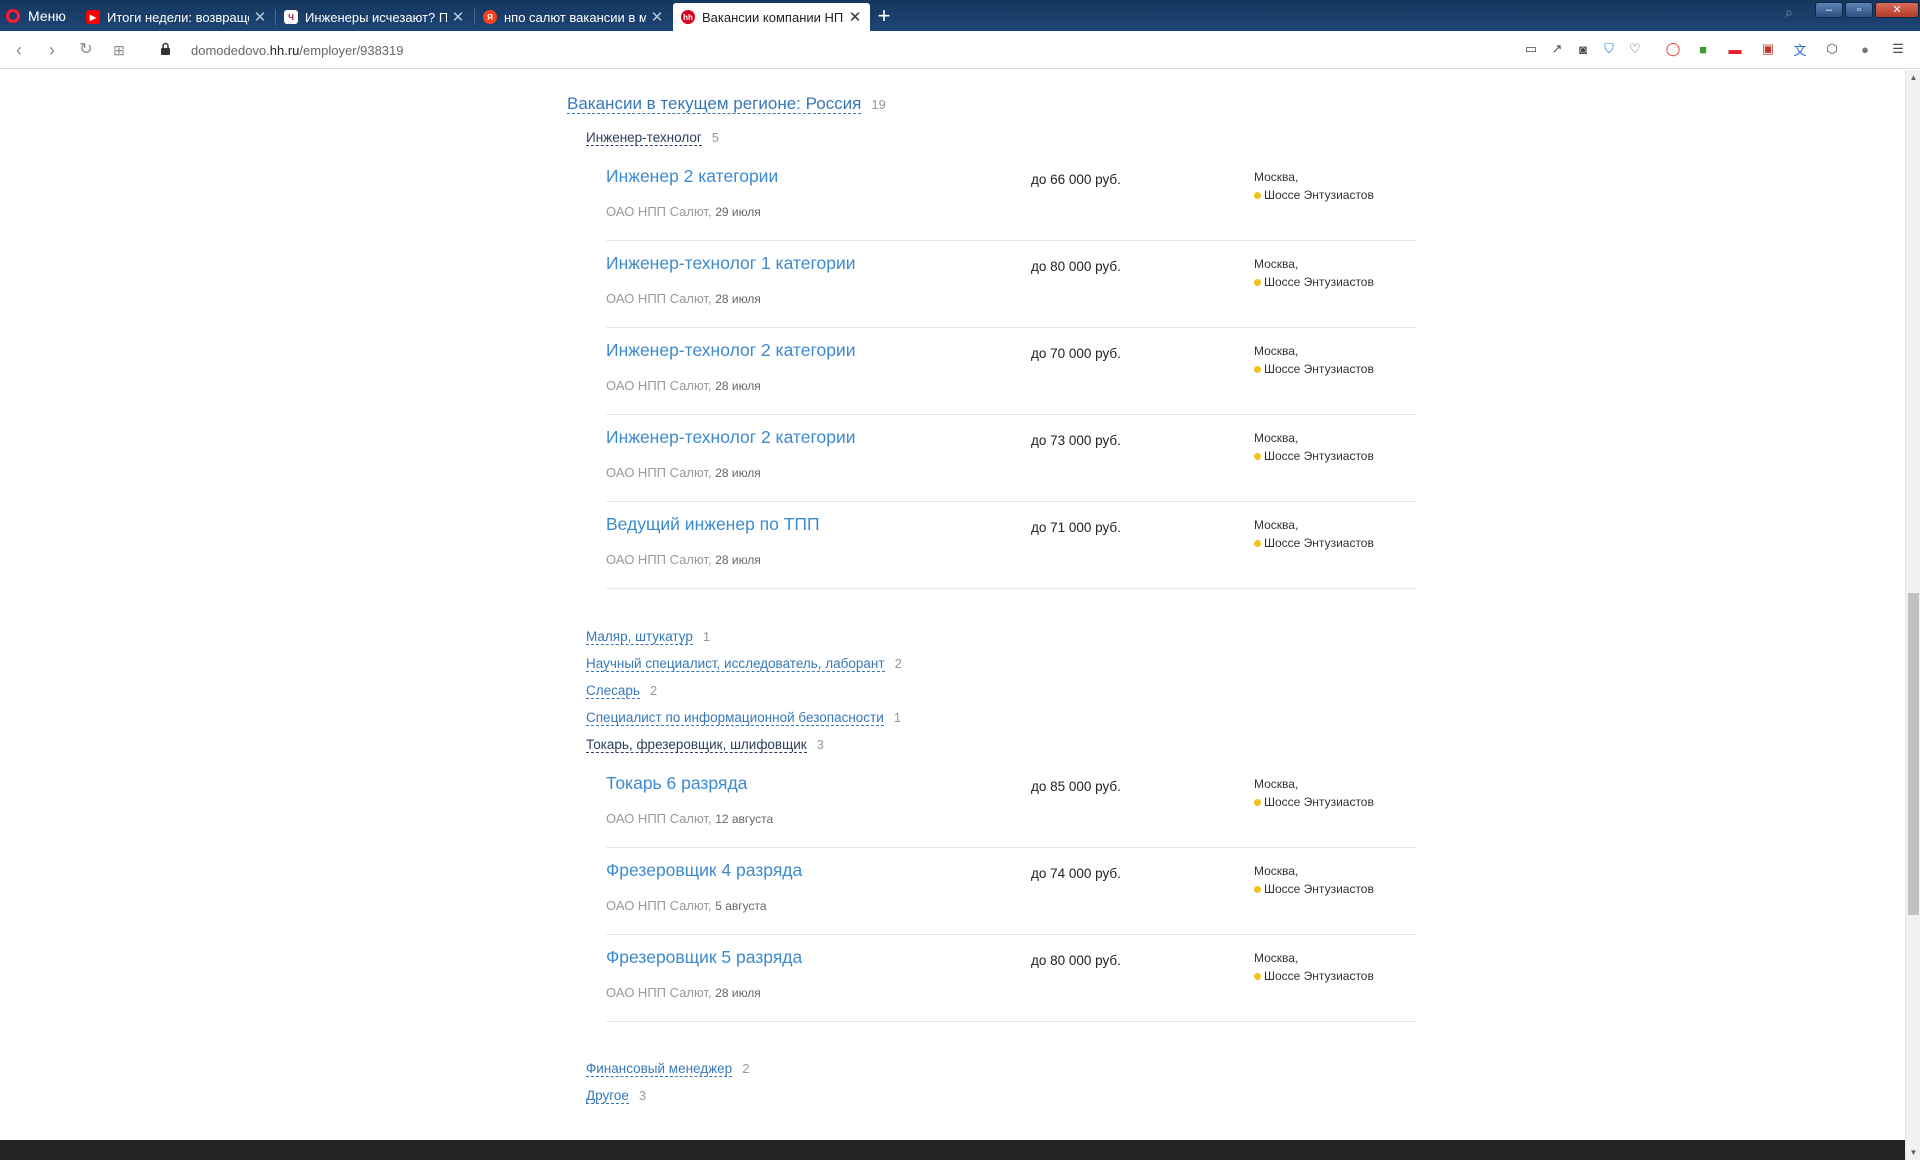  What do you see at coordinates (47, 16) in the screenshot?
I see `menu-label: Меню` at bounding box center [47, 16].